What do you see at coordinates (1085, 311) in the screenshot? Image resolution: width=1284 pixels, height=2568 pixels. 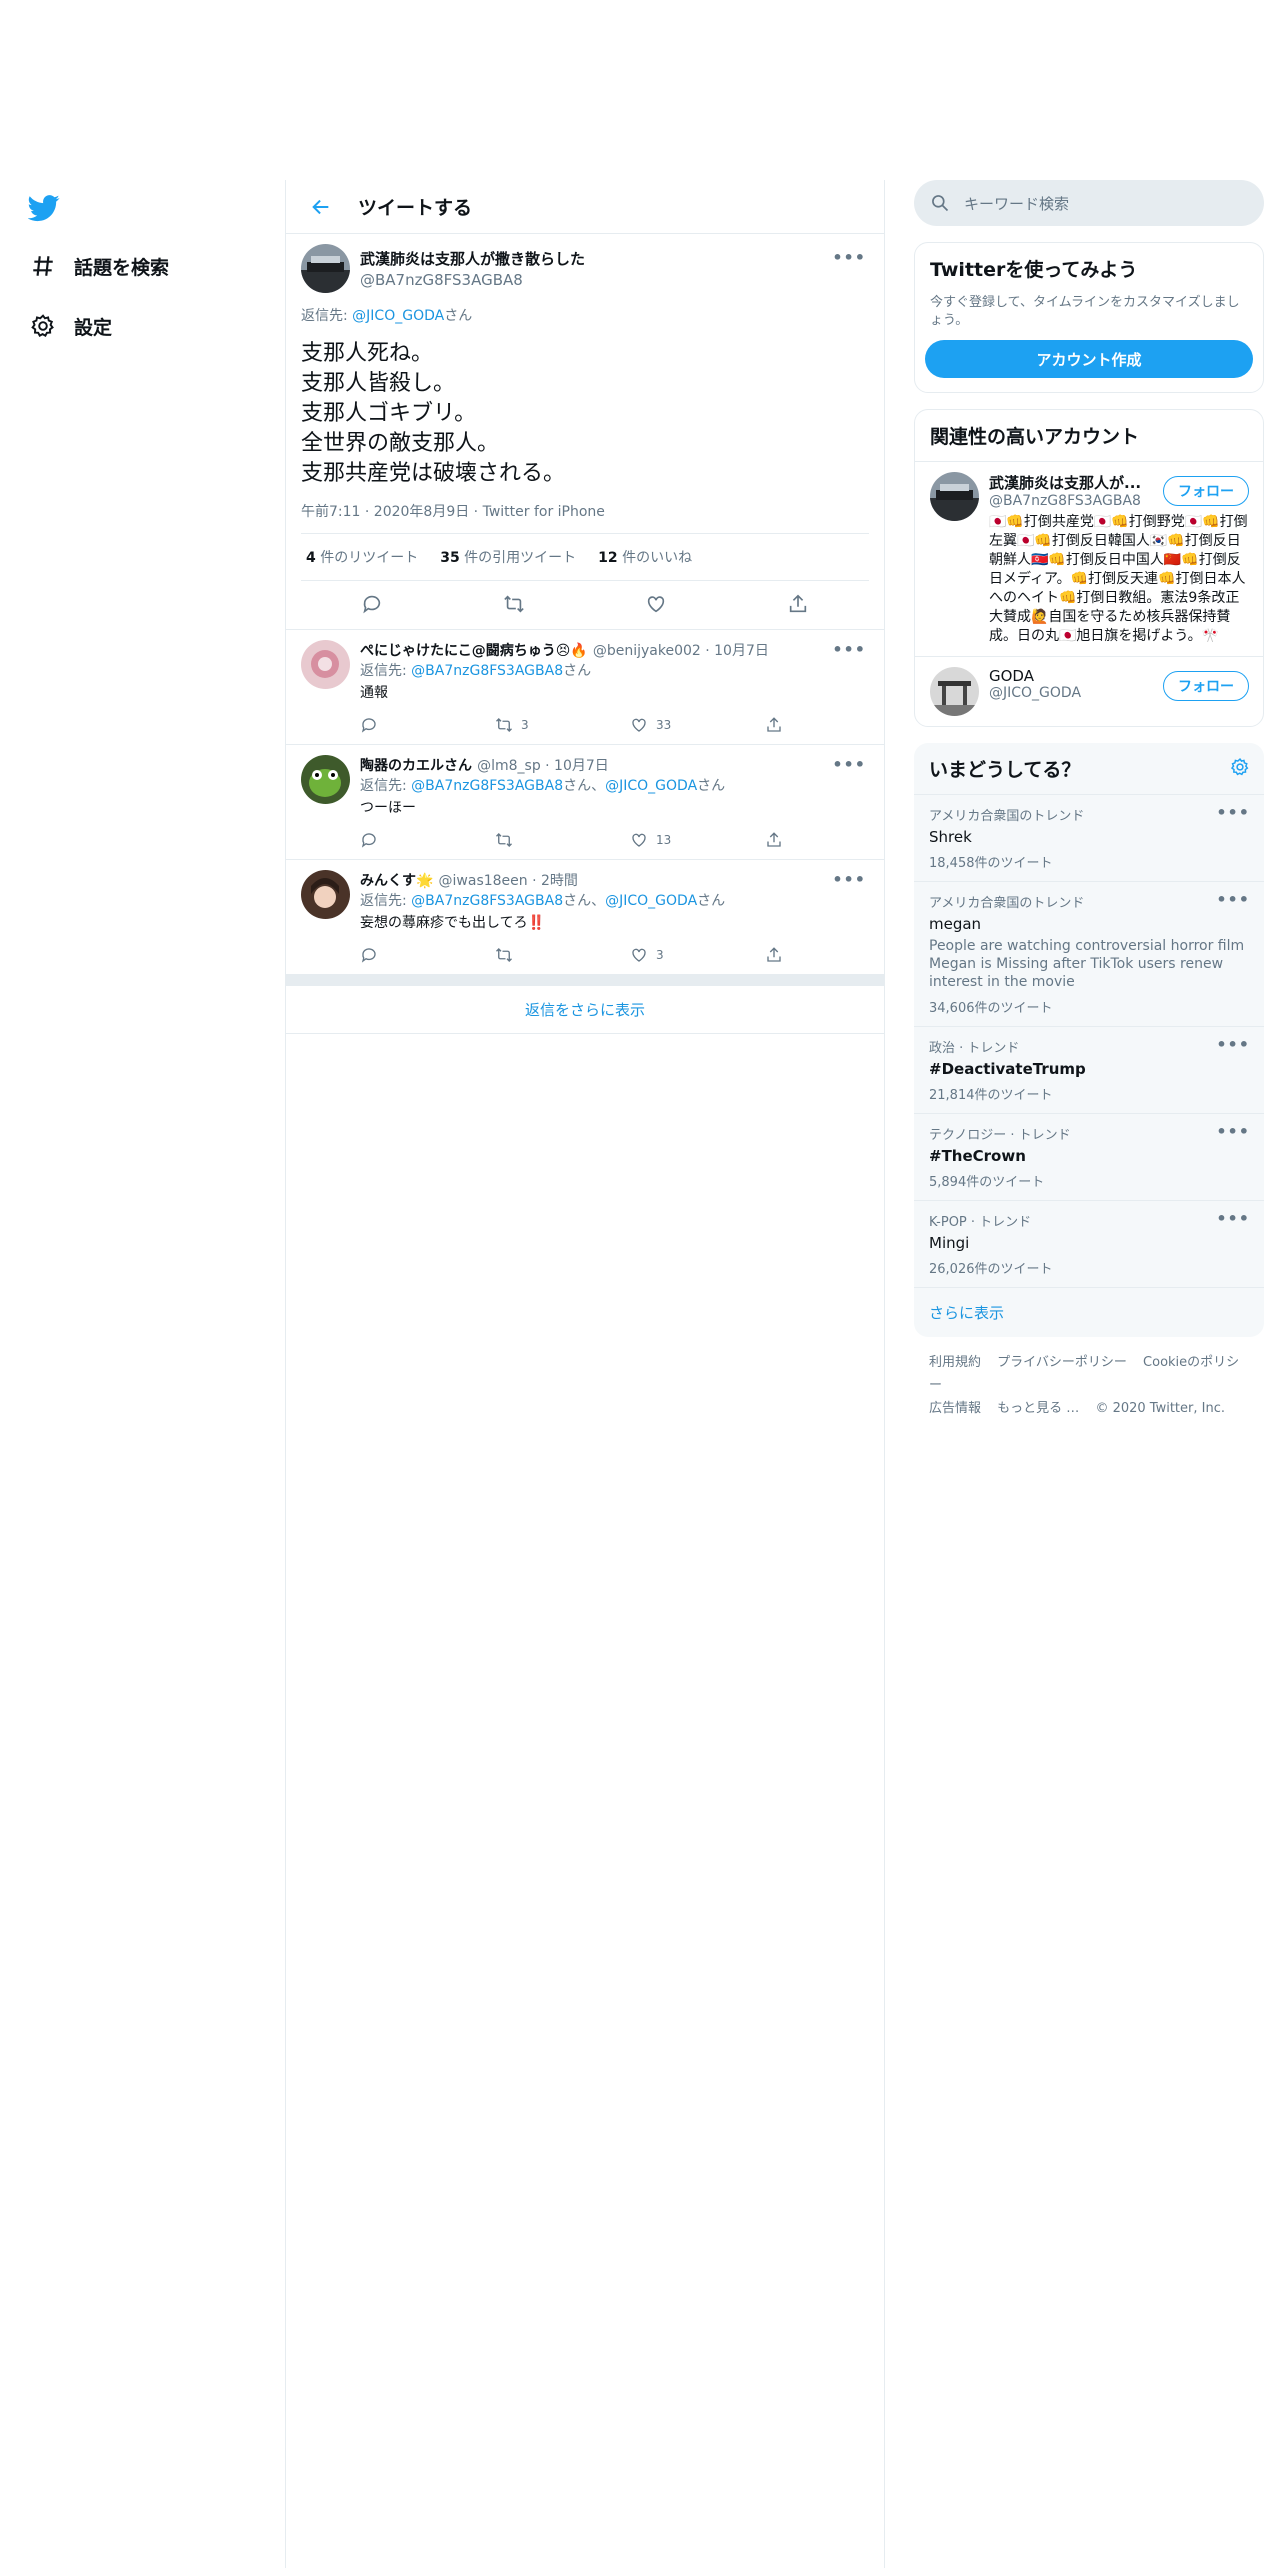 I see `signup-subtitle: 今すぐ登録して、タイムラインをカスタマイズしましょう。` at bounding box center [1085, 311].